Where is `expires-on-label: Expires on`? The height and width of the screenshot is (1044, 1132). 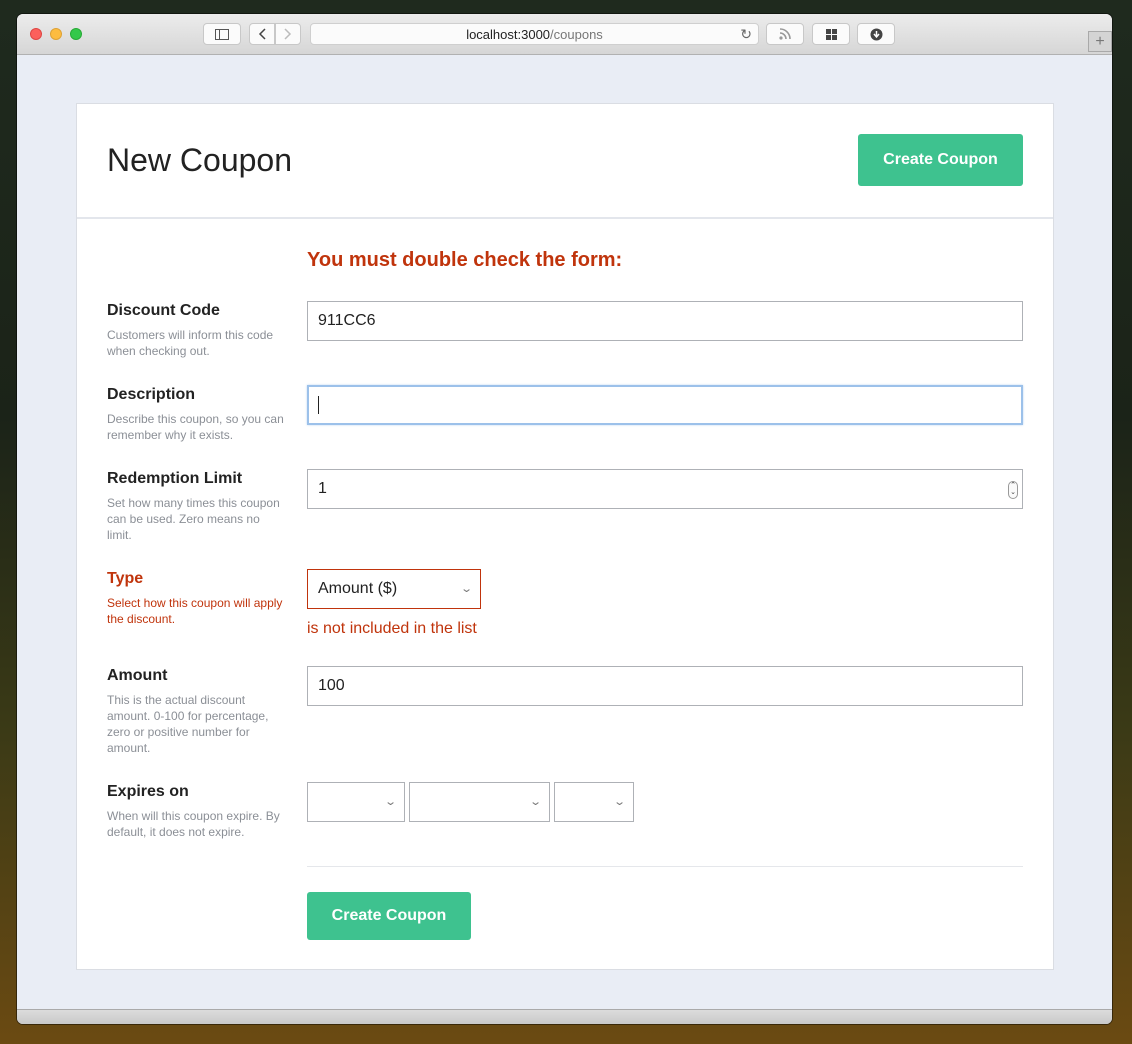
expires-on-label: Expires on is located at coordinates (148, 791).